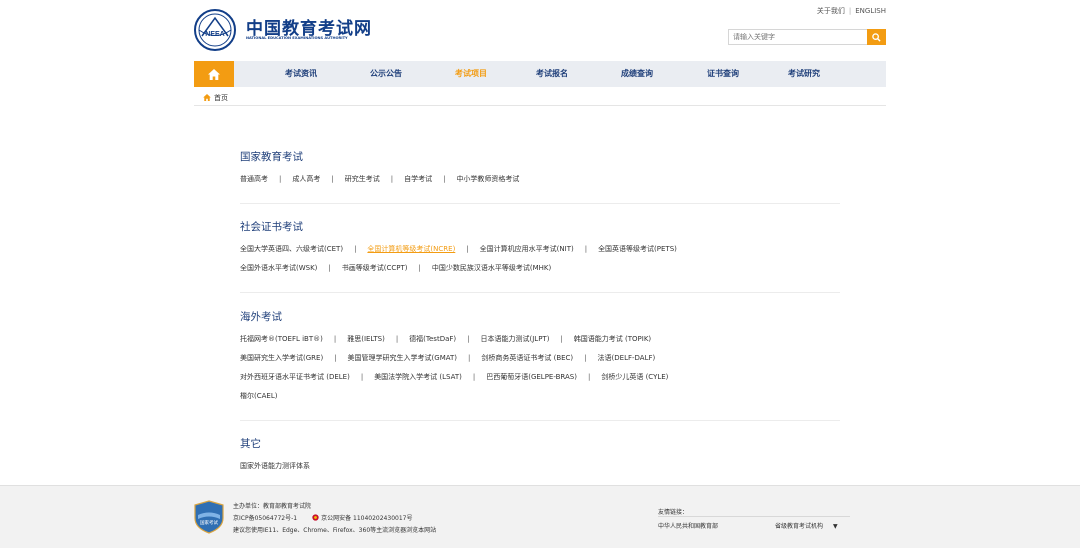 The image size is (1080, 548). I want to click on search-icon, so click(876, 37).